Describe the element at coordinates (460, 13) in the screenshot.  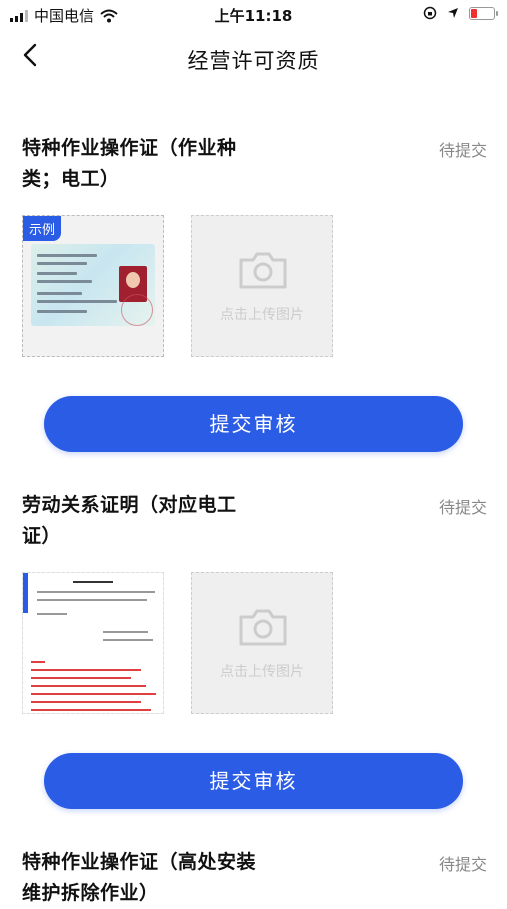
I see `status-right` at that location.